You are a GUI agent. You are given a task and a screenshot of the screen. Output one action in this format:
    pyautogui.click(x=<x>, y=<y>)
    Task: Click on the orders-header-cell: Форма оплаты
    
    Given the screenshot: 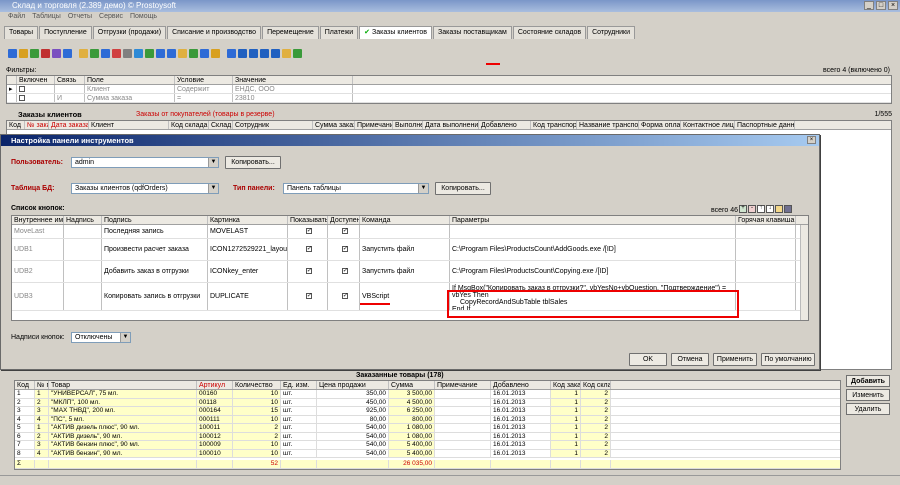 What is the action you would take?
    pyautogui.click(x=660, y=125)
    